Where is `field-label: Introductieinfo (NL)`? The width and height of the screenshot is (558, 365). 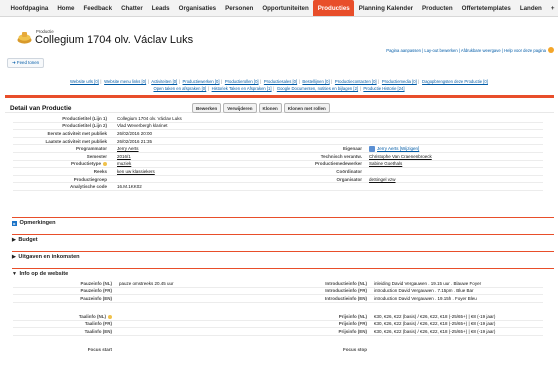 field-label: Introductieinfo (NL) is located at coordinates (346, 283).